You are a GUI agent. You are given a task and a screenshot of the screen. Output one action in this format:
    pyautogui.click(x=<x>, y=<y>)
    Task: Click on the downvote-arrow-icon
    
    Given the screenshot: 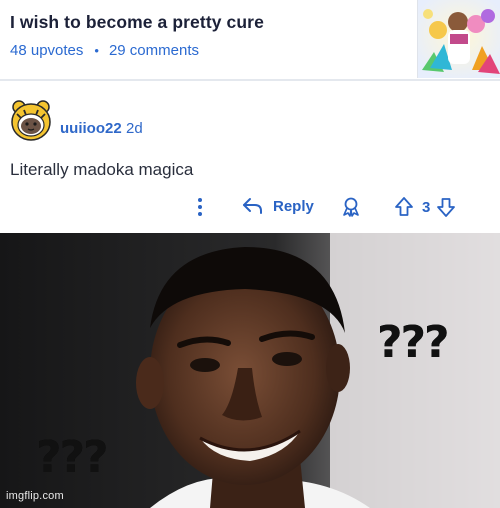 What is the action you would take?
    pyautogui.click(x=446, y=207)
    